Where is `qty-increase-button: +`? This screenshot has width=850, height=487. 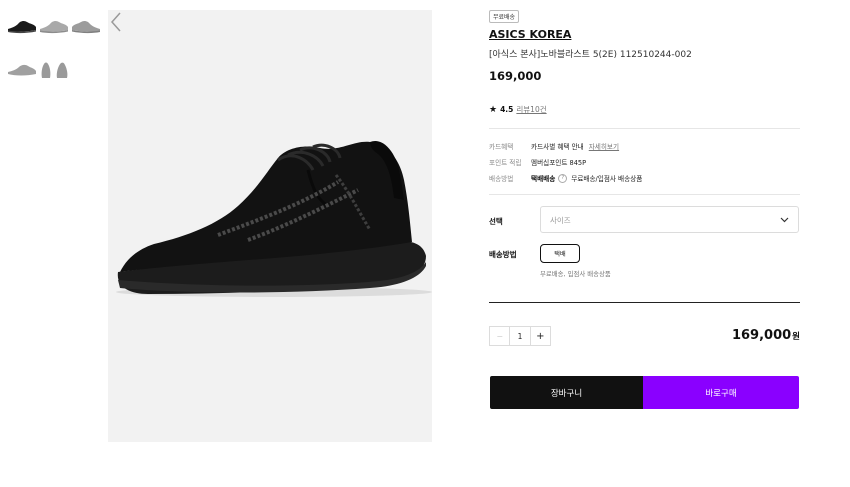 qty-increase-button: + is located at coordinates (539, 336).